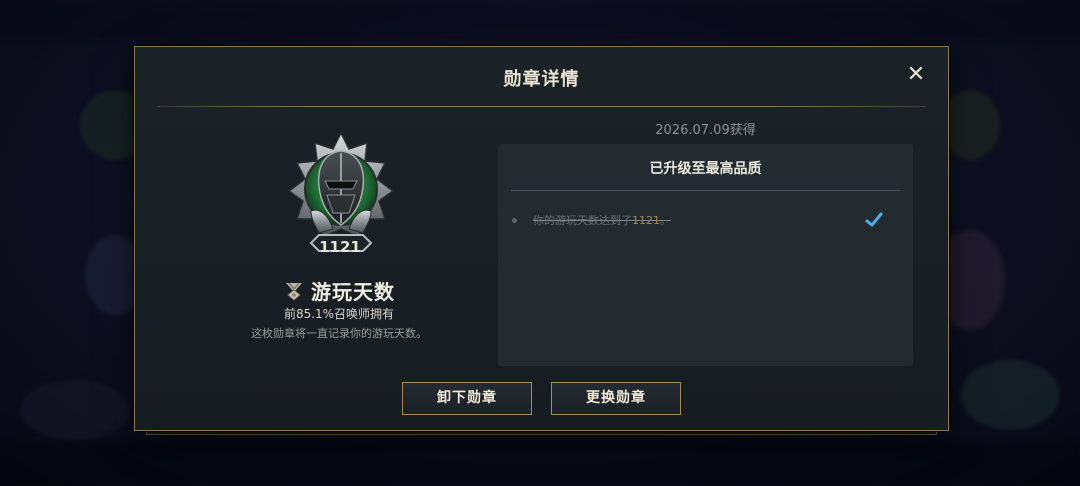  What do you see at coordinates (294, 291) in the screenshot?
I see `medal-icon` at bounding box center [294, 291].